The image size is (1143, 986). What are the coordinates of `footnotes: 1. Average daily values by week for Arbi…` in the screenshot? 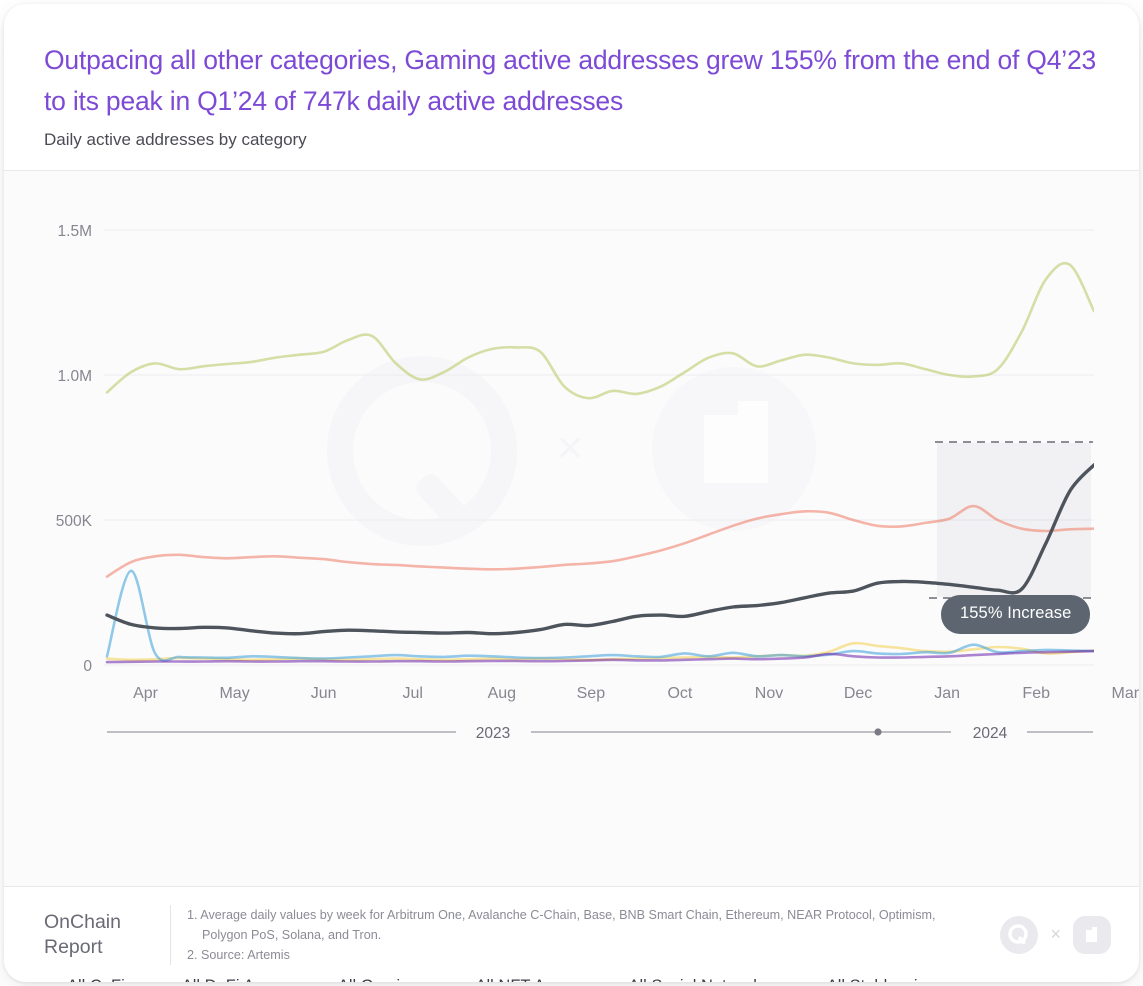 It's located at (576, 934).